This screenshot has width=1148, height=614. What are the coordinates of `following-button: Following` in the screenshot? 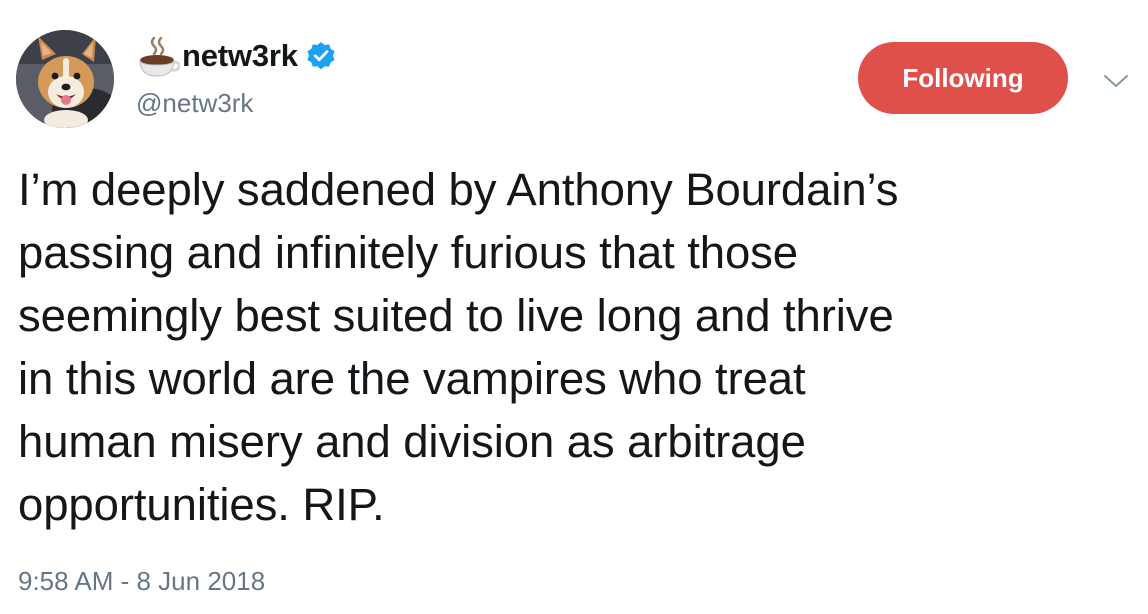 It's located at (963, 78).